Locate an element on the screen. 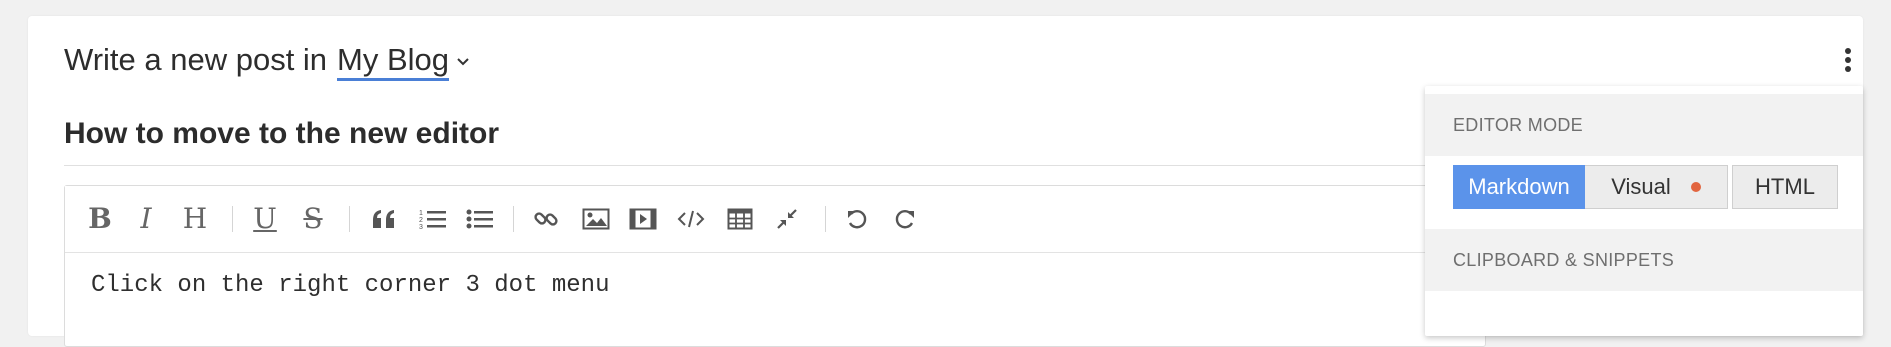 The image size is (1891, 347). divider is located at coordinates (764, 165).